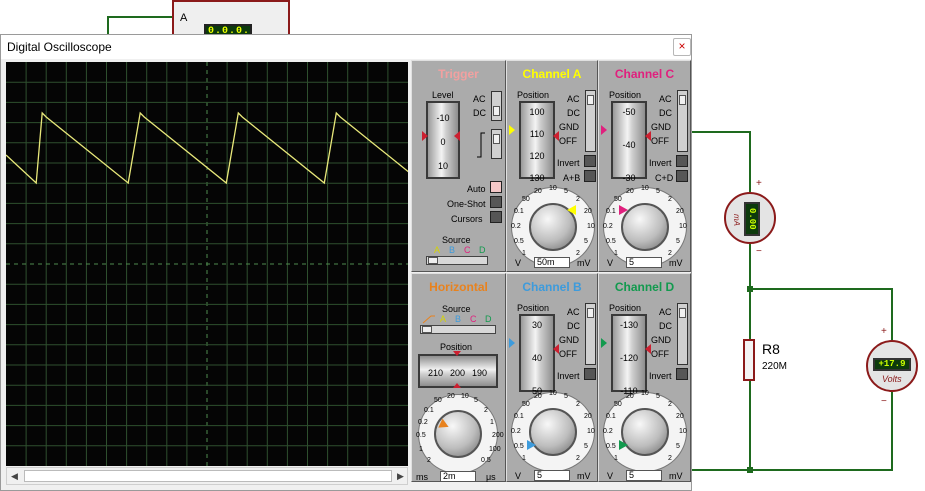 The height and width of the screenshot is (491, 925). I want to click on resistor-name: R8, so click(771, 349).